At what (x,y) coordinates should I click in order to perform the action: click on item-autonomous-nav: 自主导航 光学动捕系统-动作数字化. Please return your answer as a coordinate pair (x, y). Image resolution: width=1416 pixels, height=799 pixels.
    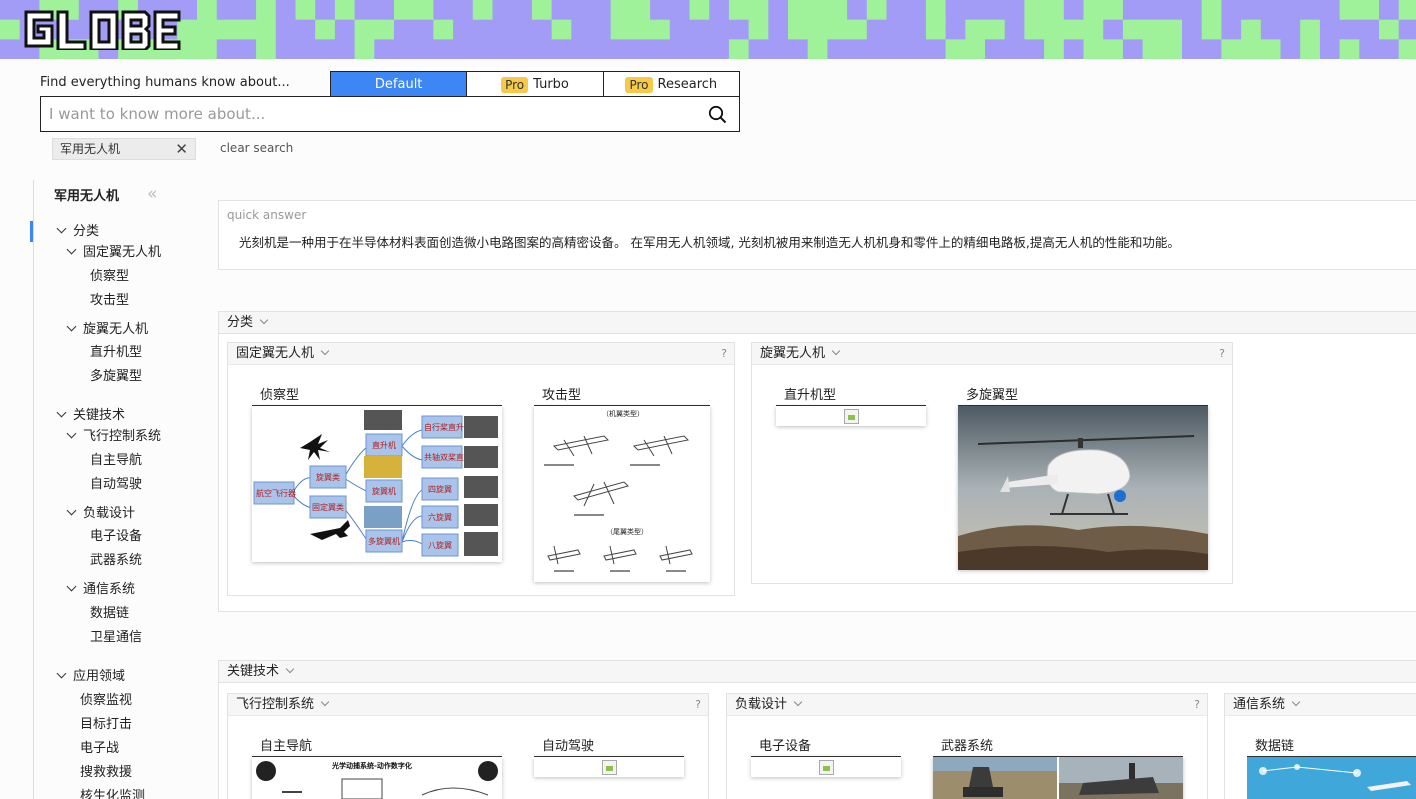
    Looking at the image, I should click on (377, 768).